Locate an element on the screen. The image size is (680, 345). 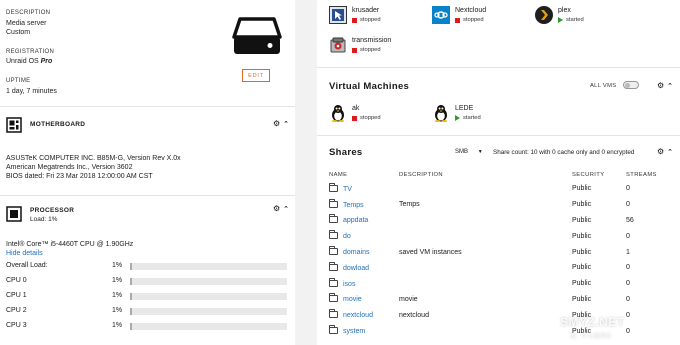
share-name-text: system is located at coordinates (354, 332).